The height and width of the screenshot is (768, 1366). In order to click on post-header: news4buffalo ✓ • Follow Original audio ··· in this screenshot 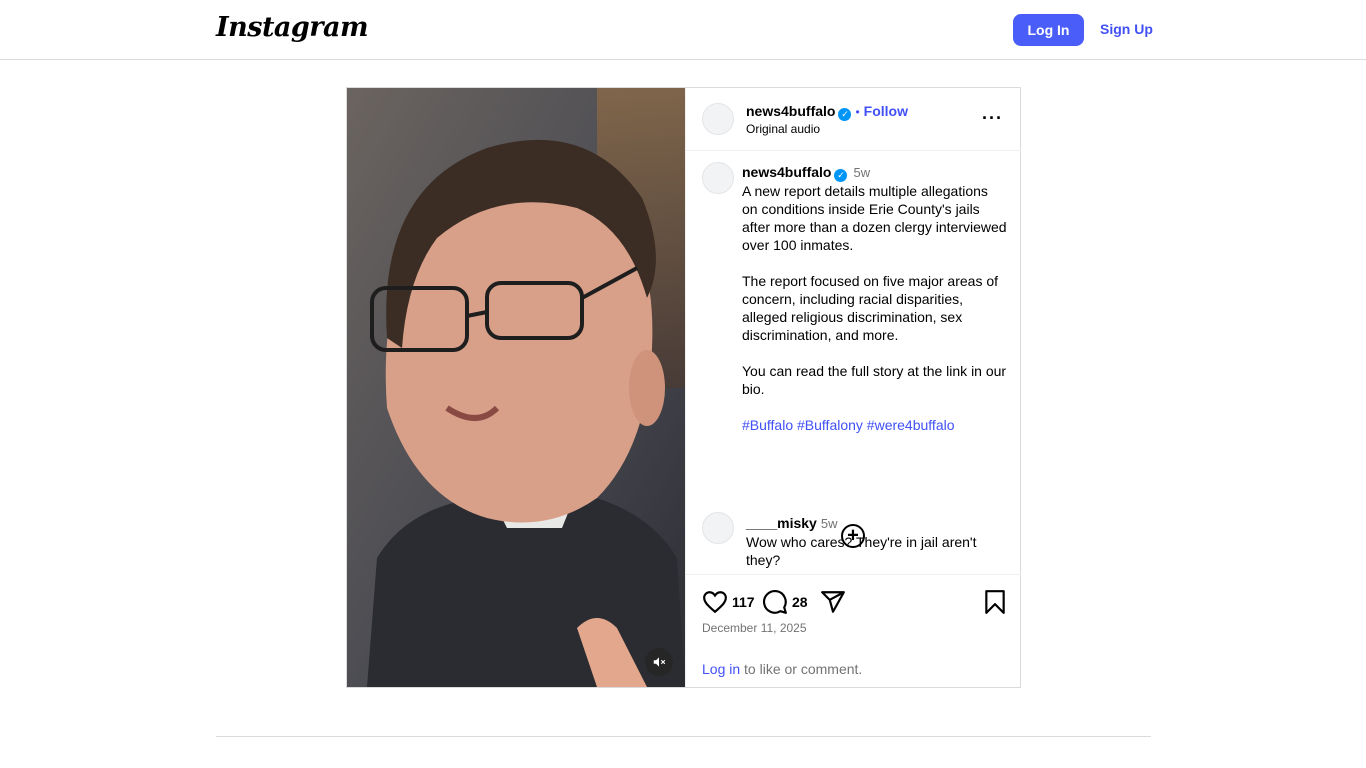, I will do `click(853, 119)`.